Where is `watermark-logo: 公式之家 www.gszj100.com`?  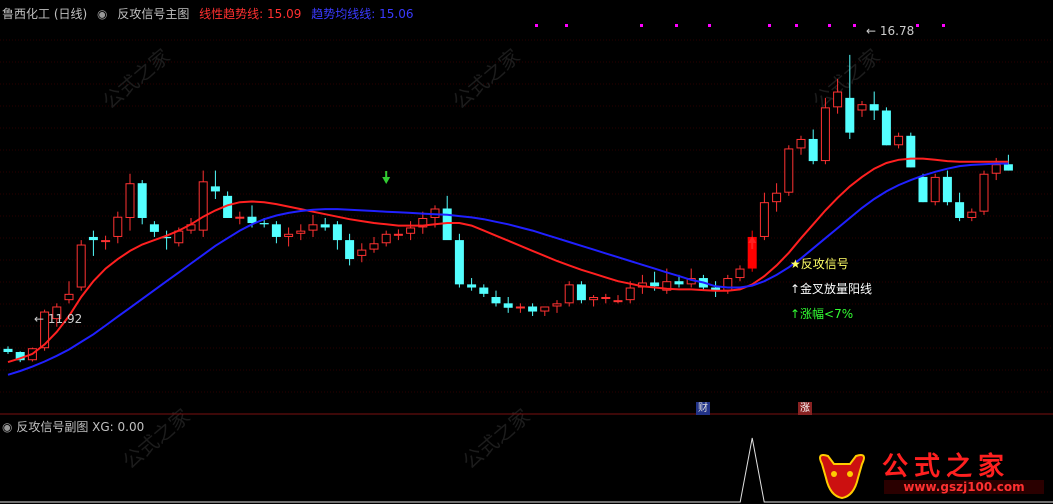
watermark-logo: 公式之家 www.gszj100.com is located at coordinates (929, 472).